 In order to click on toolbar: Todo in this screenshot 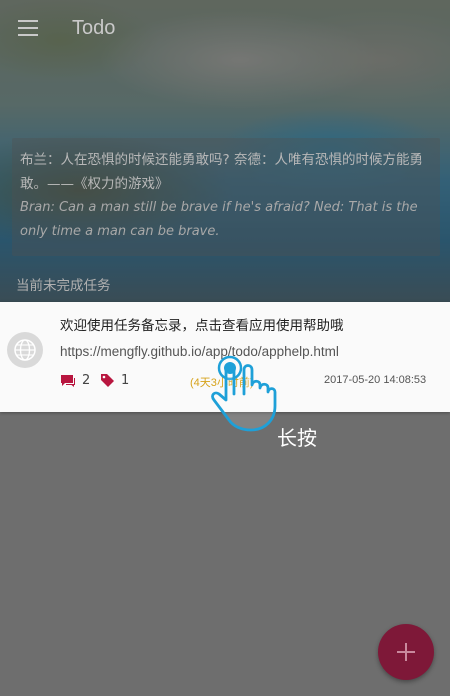, I will do `click(225, 29)`.